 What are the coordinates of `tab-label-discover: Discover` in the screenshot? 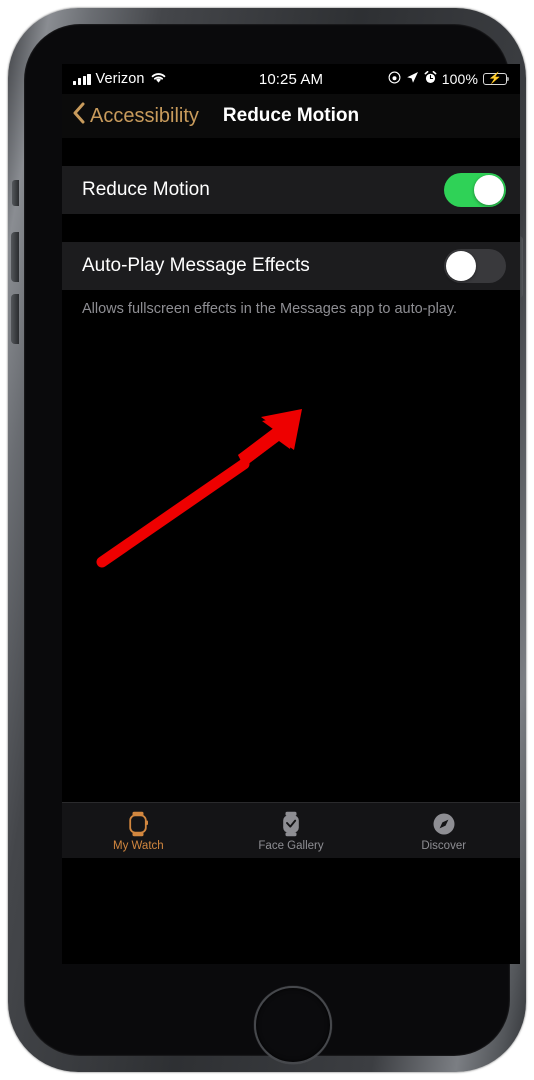 It's located at (444, 845).